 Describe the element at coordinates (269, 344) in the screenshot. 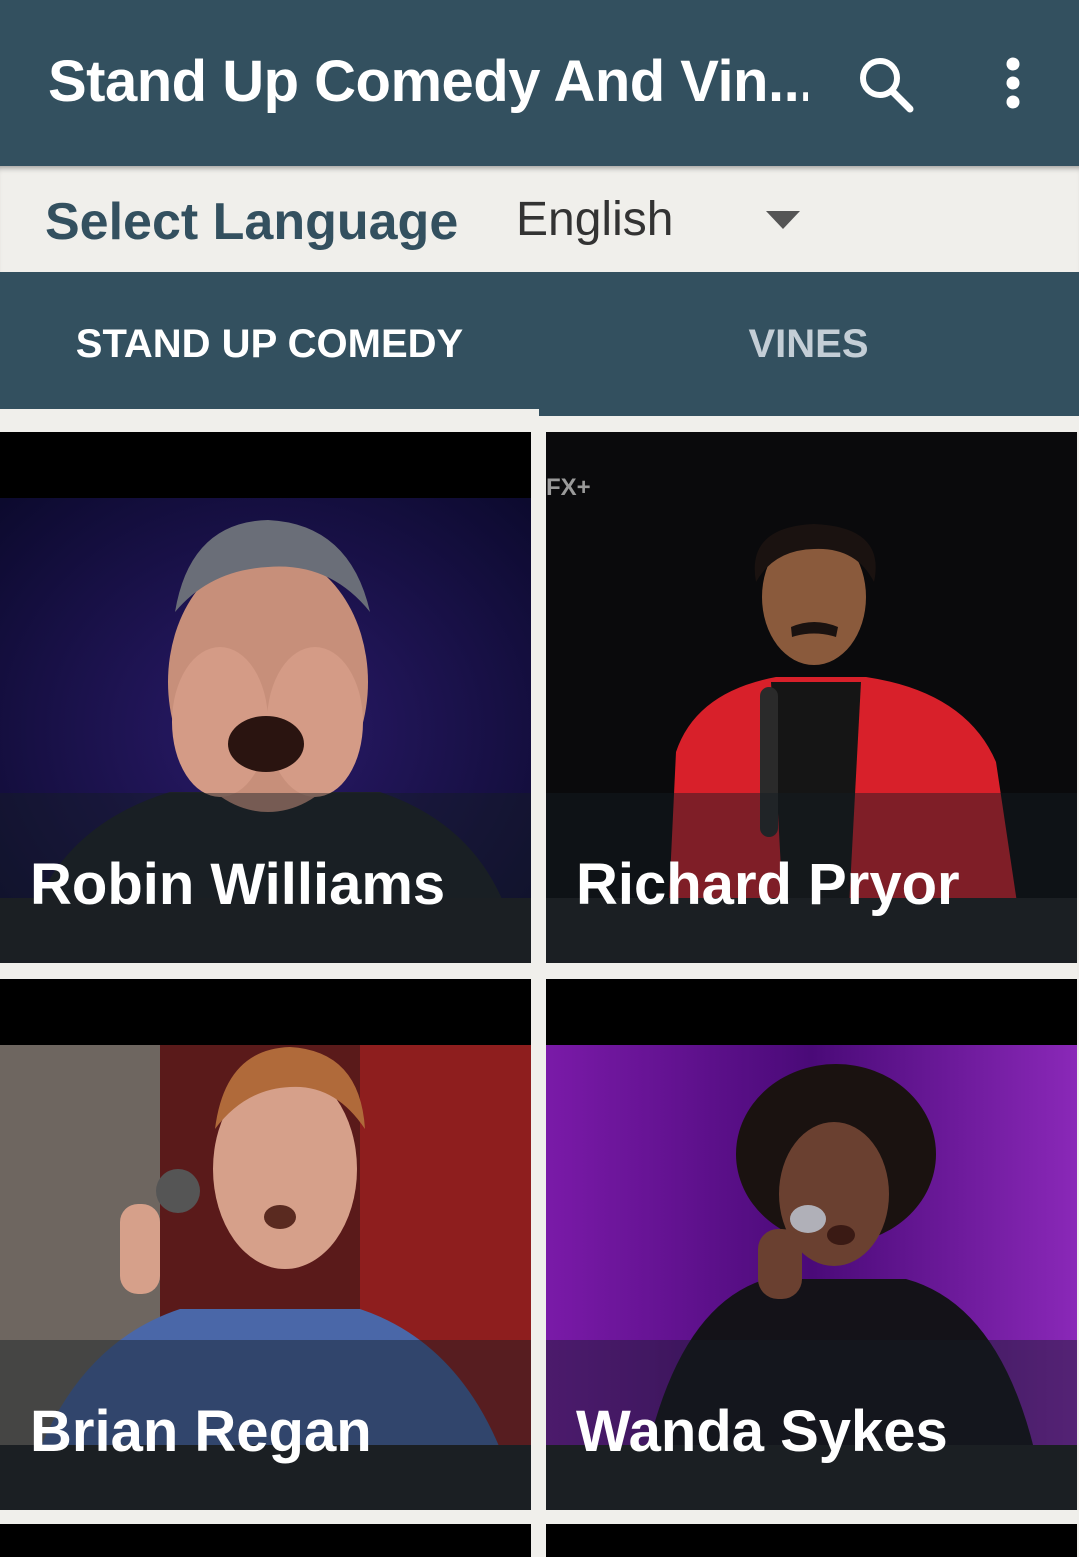

I see `tab-stand-up-comedy: STAND UP COMEDY` at that location.